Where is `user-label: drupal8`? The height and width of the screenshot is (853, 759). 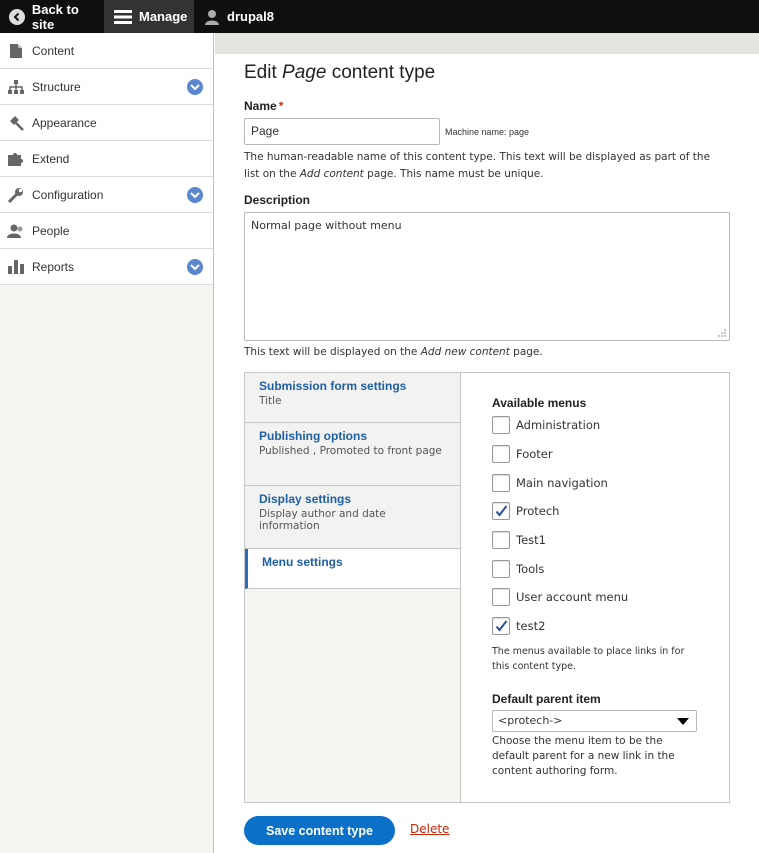 user-label: drupal8 is located at coordinates (250, 16).